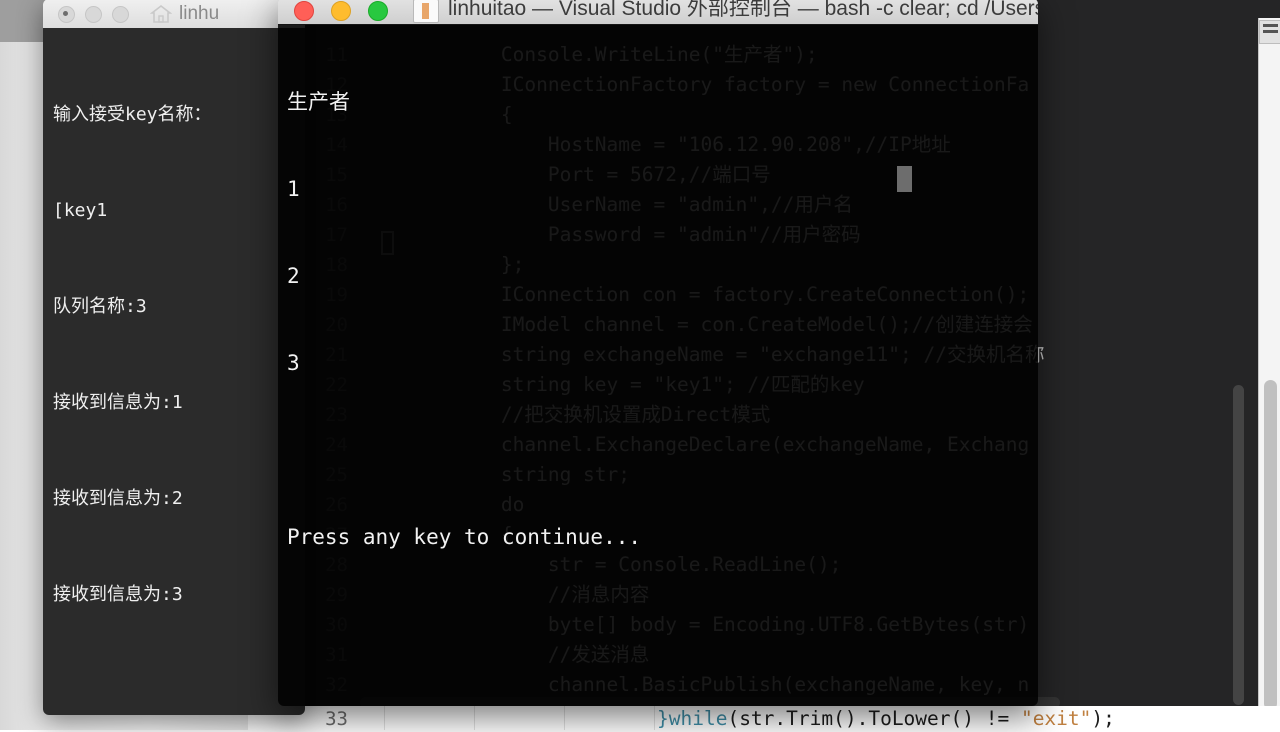 The width and height of the screenshot is (1280, 732). I want to click on terminal-line: [key1, so click(80, 210).